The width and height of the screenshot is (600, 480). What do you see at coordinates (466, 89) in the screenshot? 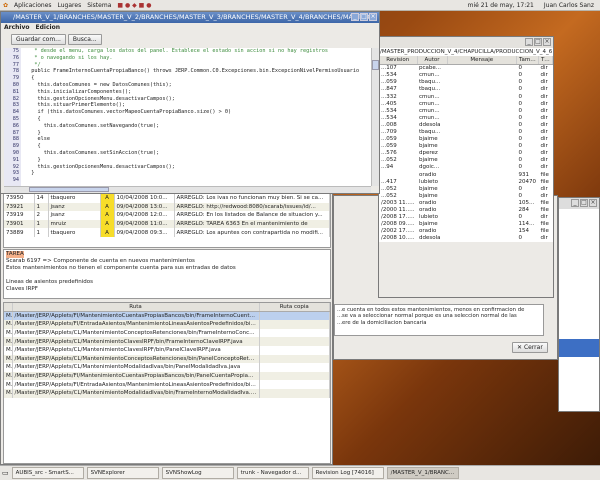
I see `repo-row: ...847 tbaqu... 0 dir` at bounding box center [466, 89].